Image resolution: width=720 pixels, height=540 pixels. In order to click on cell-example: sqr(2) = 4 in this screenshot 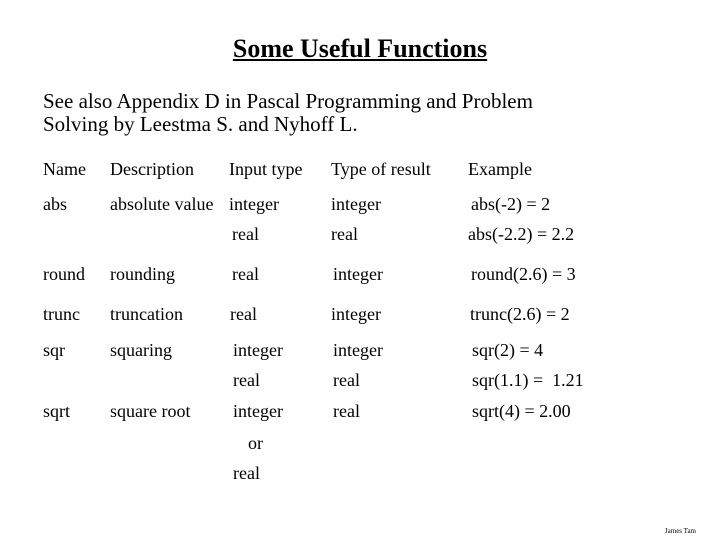, I will do `click(508, 350)`.